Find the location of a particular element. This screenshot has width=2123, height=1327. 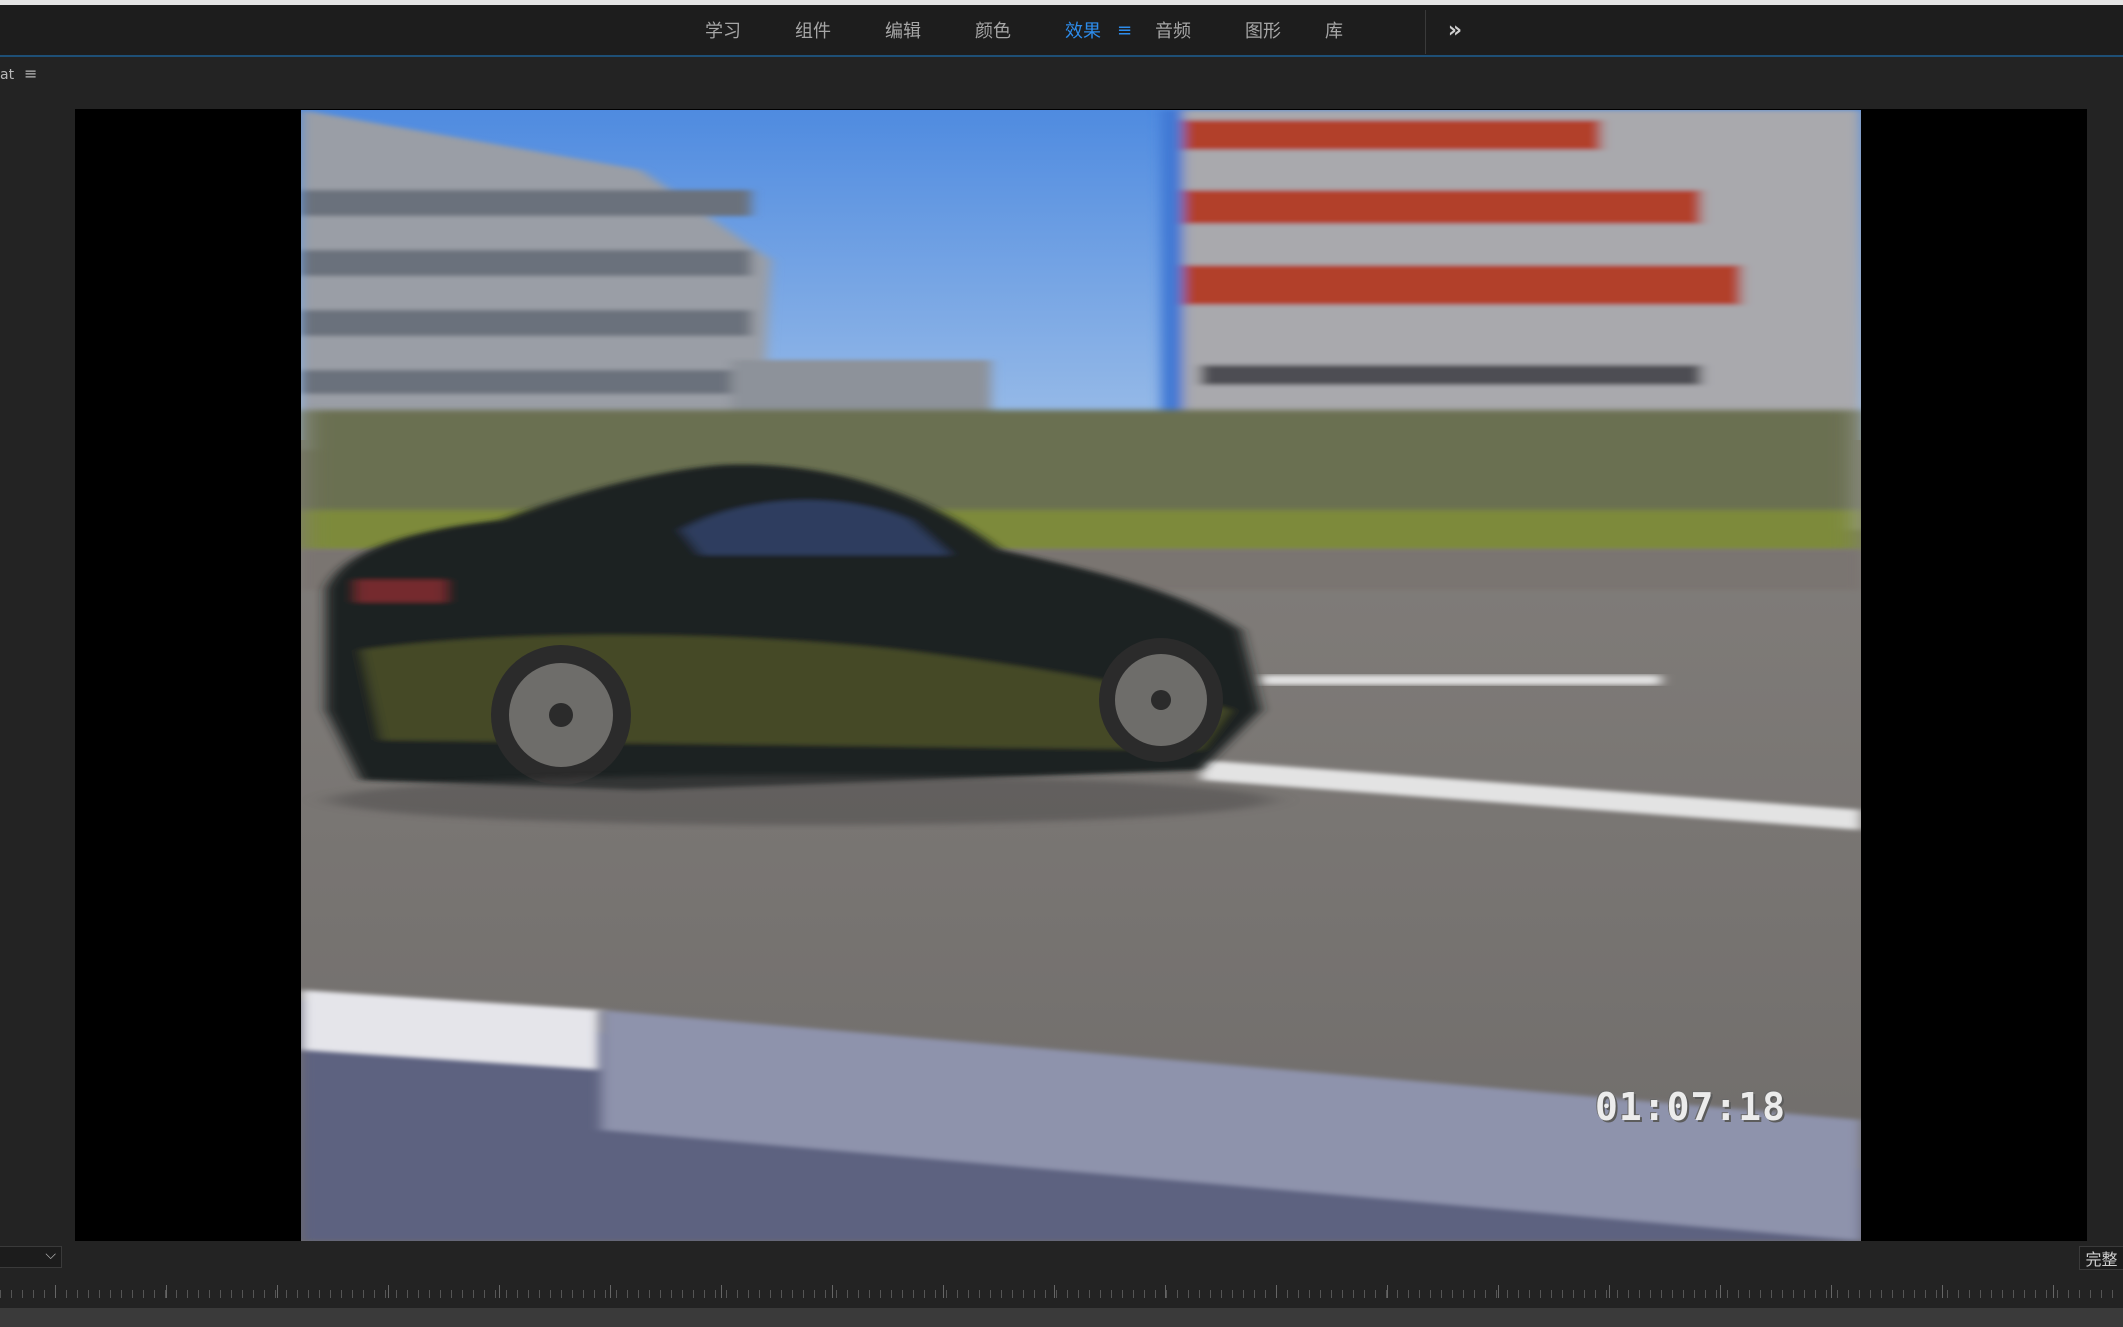

tab-label: 组件 is located at coordinates (813, 31).